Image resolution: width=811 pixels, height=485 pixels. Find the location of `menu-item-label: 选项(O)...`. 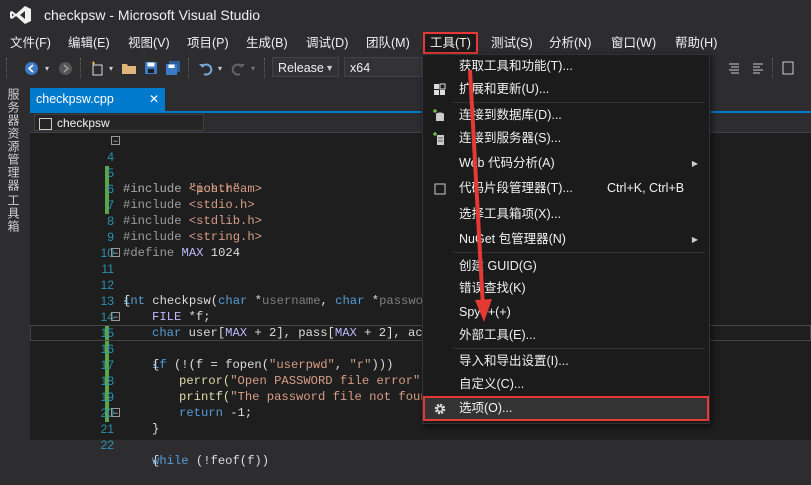

menu-item-label: 选项(O)... is located at coordinates (486, 408).